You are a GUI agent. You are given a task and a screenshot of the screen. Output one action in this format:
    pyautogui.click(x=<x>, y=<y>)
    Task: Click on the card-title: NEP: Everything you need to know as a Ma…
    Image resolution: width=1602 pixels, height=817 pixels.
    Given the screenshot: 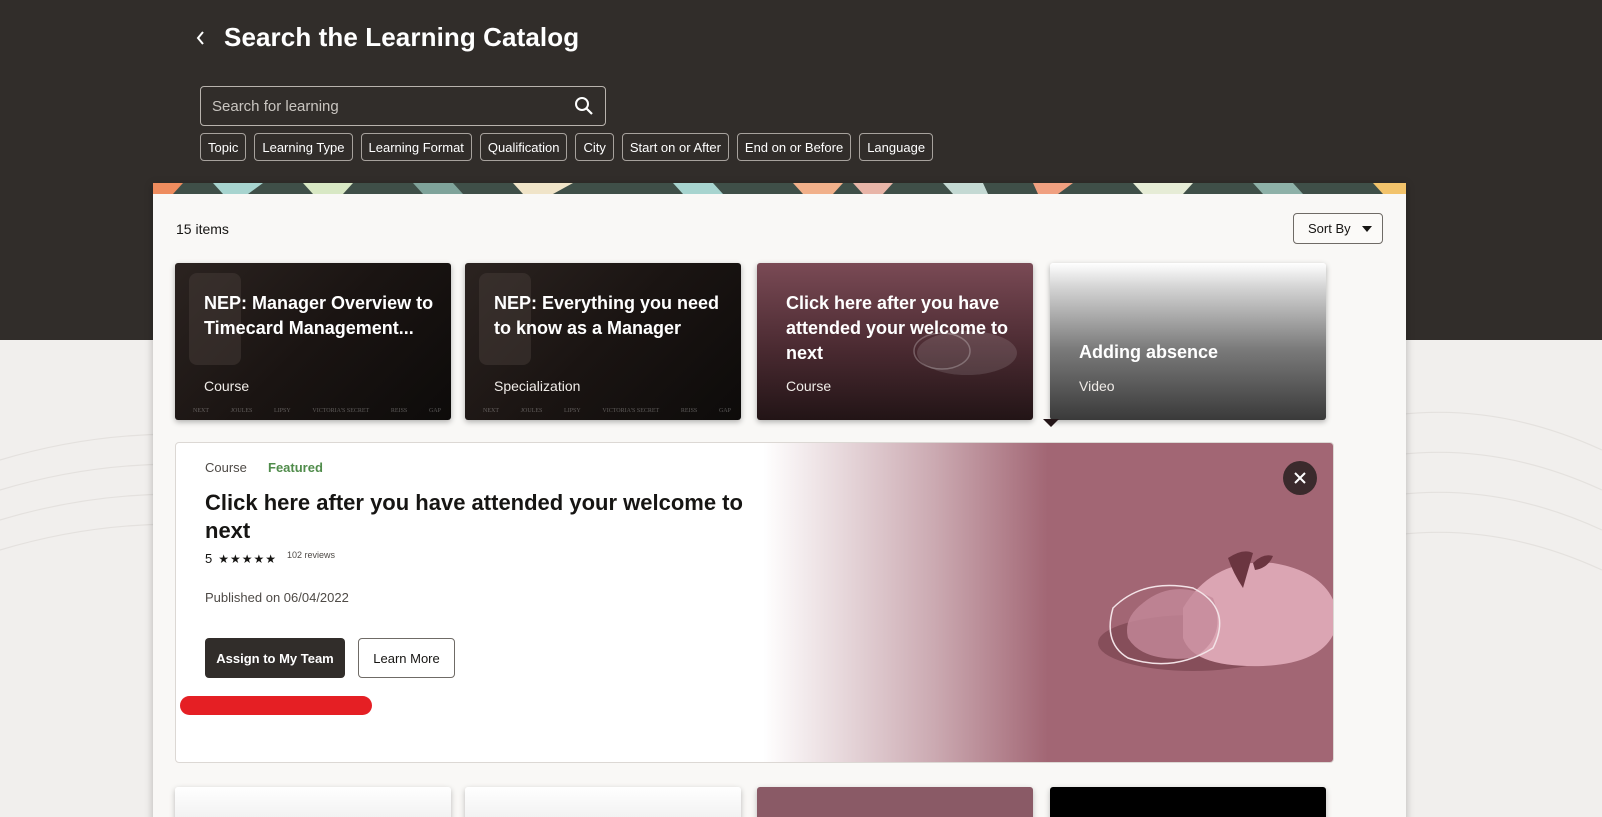 What is the action you would take?
    pyautogui.click(x=607, y=315)
    